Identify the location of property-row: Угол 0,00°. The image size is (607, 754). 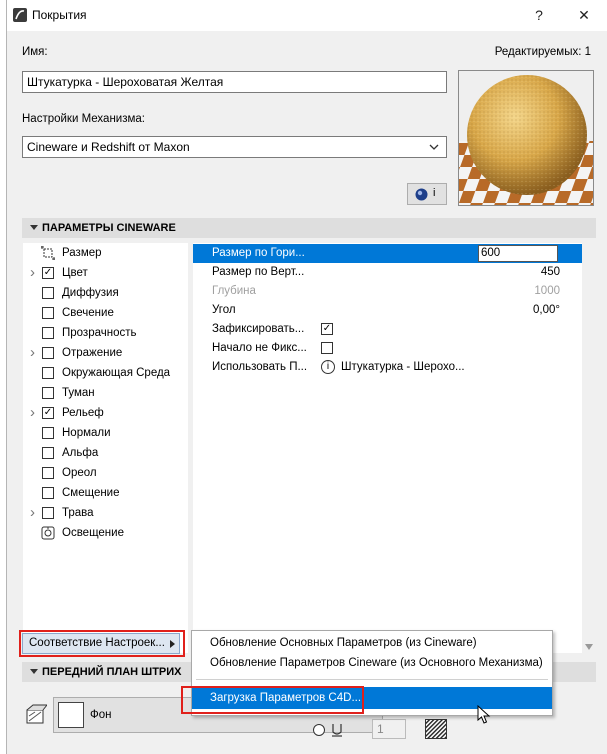
(387, 310).